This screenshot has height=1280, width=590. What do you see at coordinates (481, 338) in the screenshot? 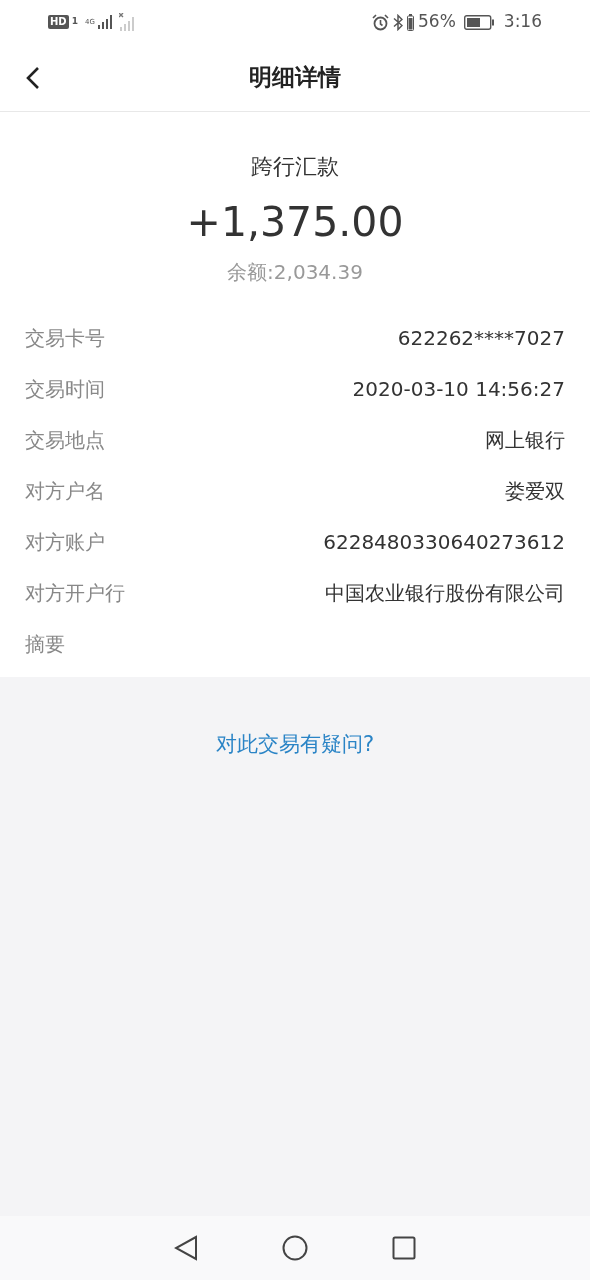
I see `detail-value: 622262****7027` at bounding box center [481, 338].